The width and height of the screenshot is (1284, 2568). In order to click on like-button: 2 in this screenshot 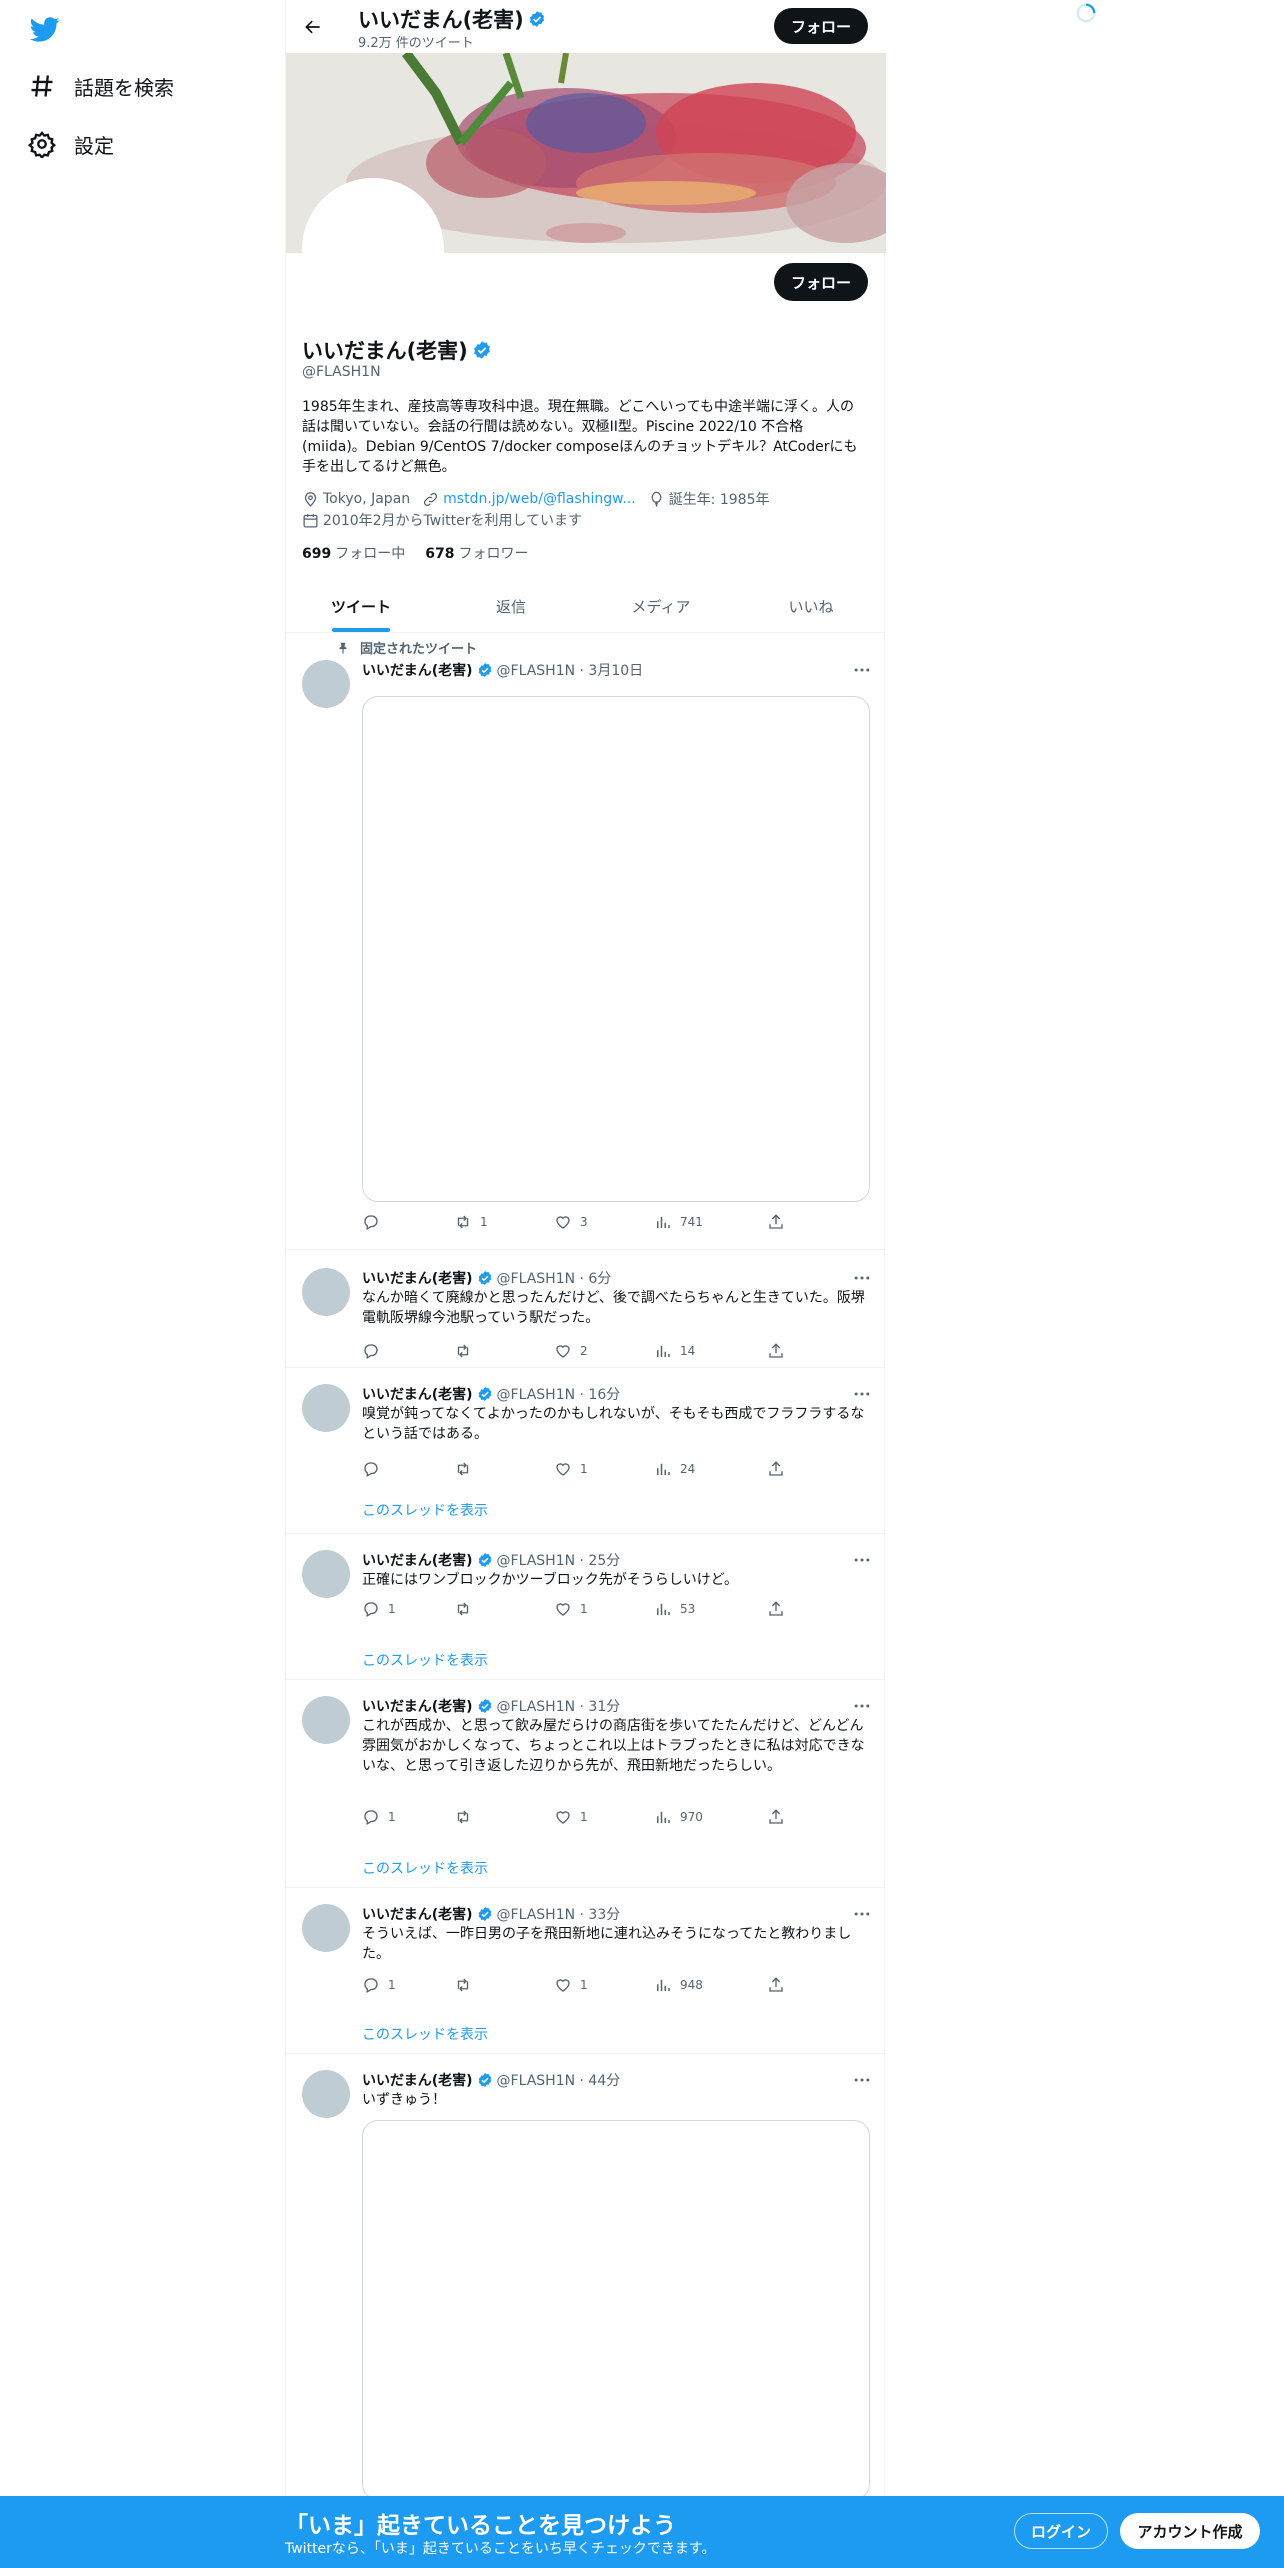, I will do `click(571, 1351)`.